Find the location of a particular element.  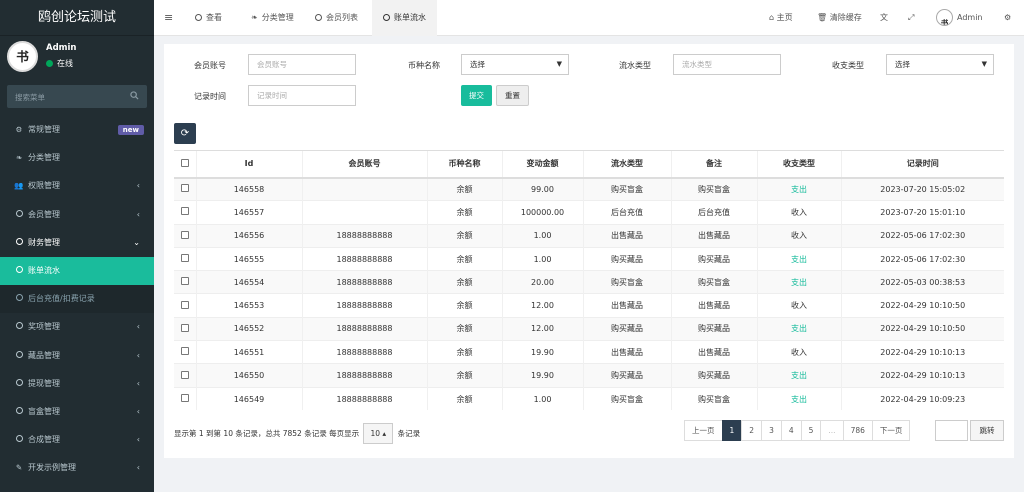

column-header: Id is located at coordinates (248, 164).